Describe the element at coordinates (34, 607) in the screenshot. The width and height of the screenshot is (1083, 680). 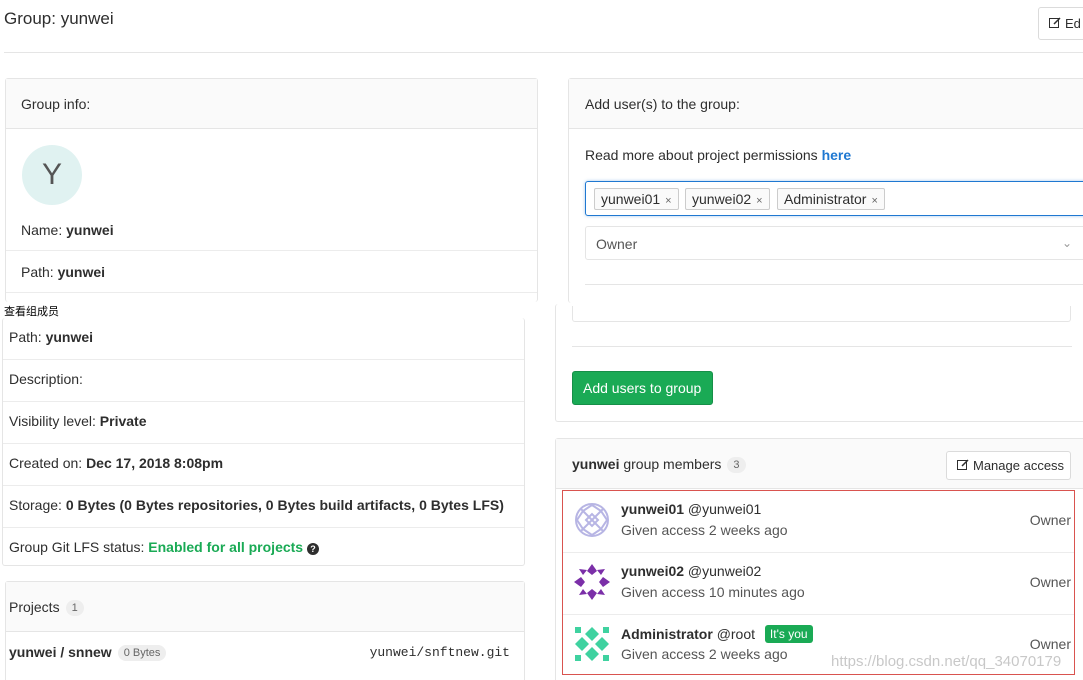
I see `projects-title: Projects` at that location.